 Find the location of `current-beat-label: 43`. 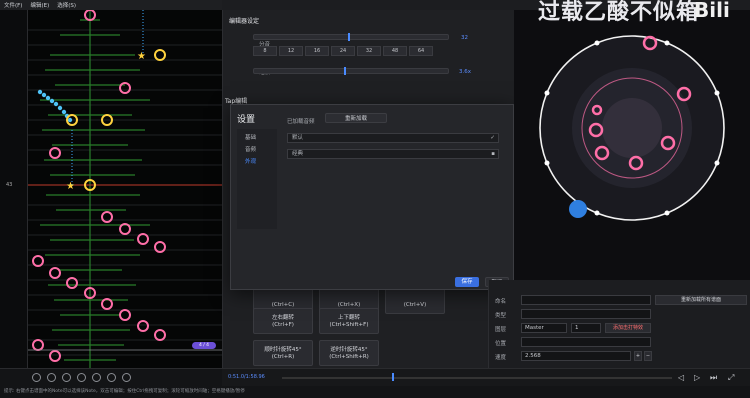

current-beat-label: 43 is located at coordinates (9, 185).